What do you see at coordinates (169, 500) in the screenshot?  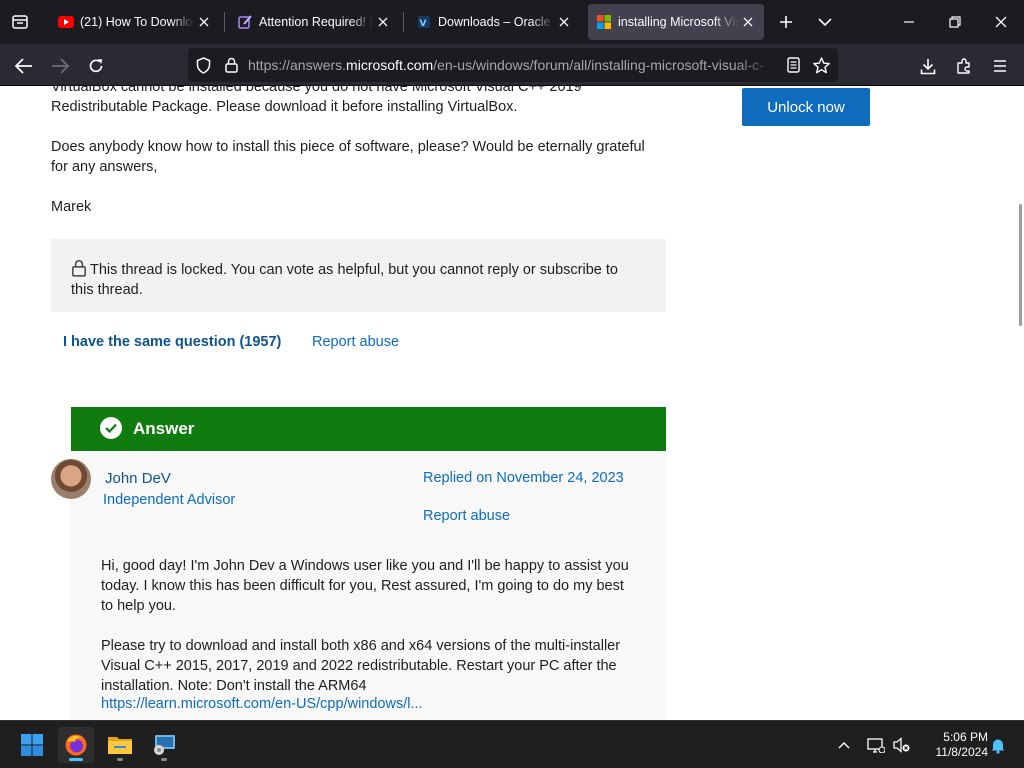 I see `author-role: Independent Advisor` at bounding box center [169, 500].